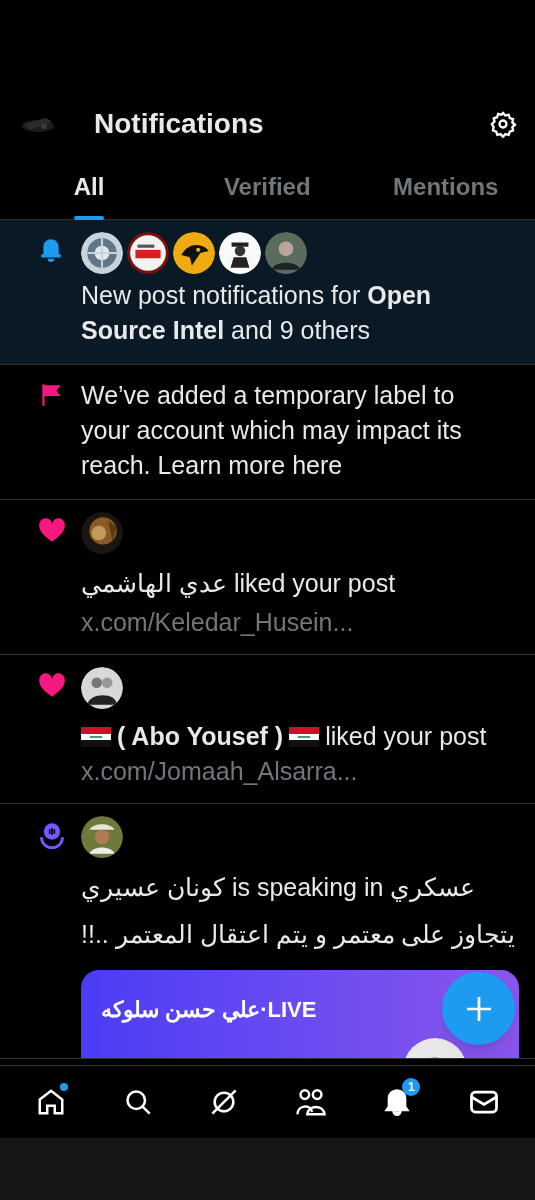  Describe the element at coordinates (310, 1102) in the screenshot. I see `people-icon` at that location.